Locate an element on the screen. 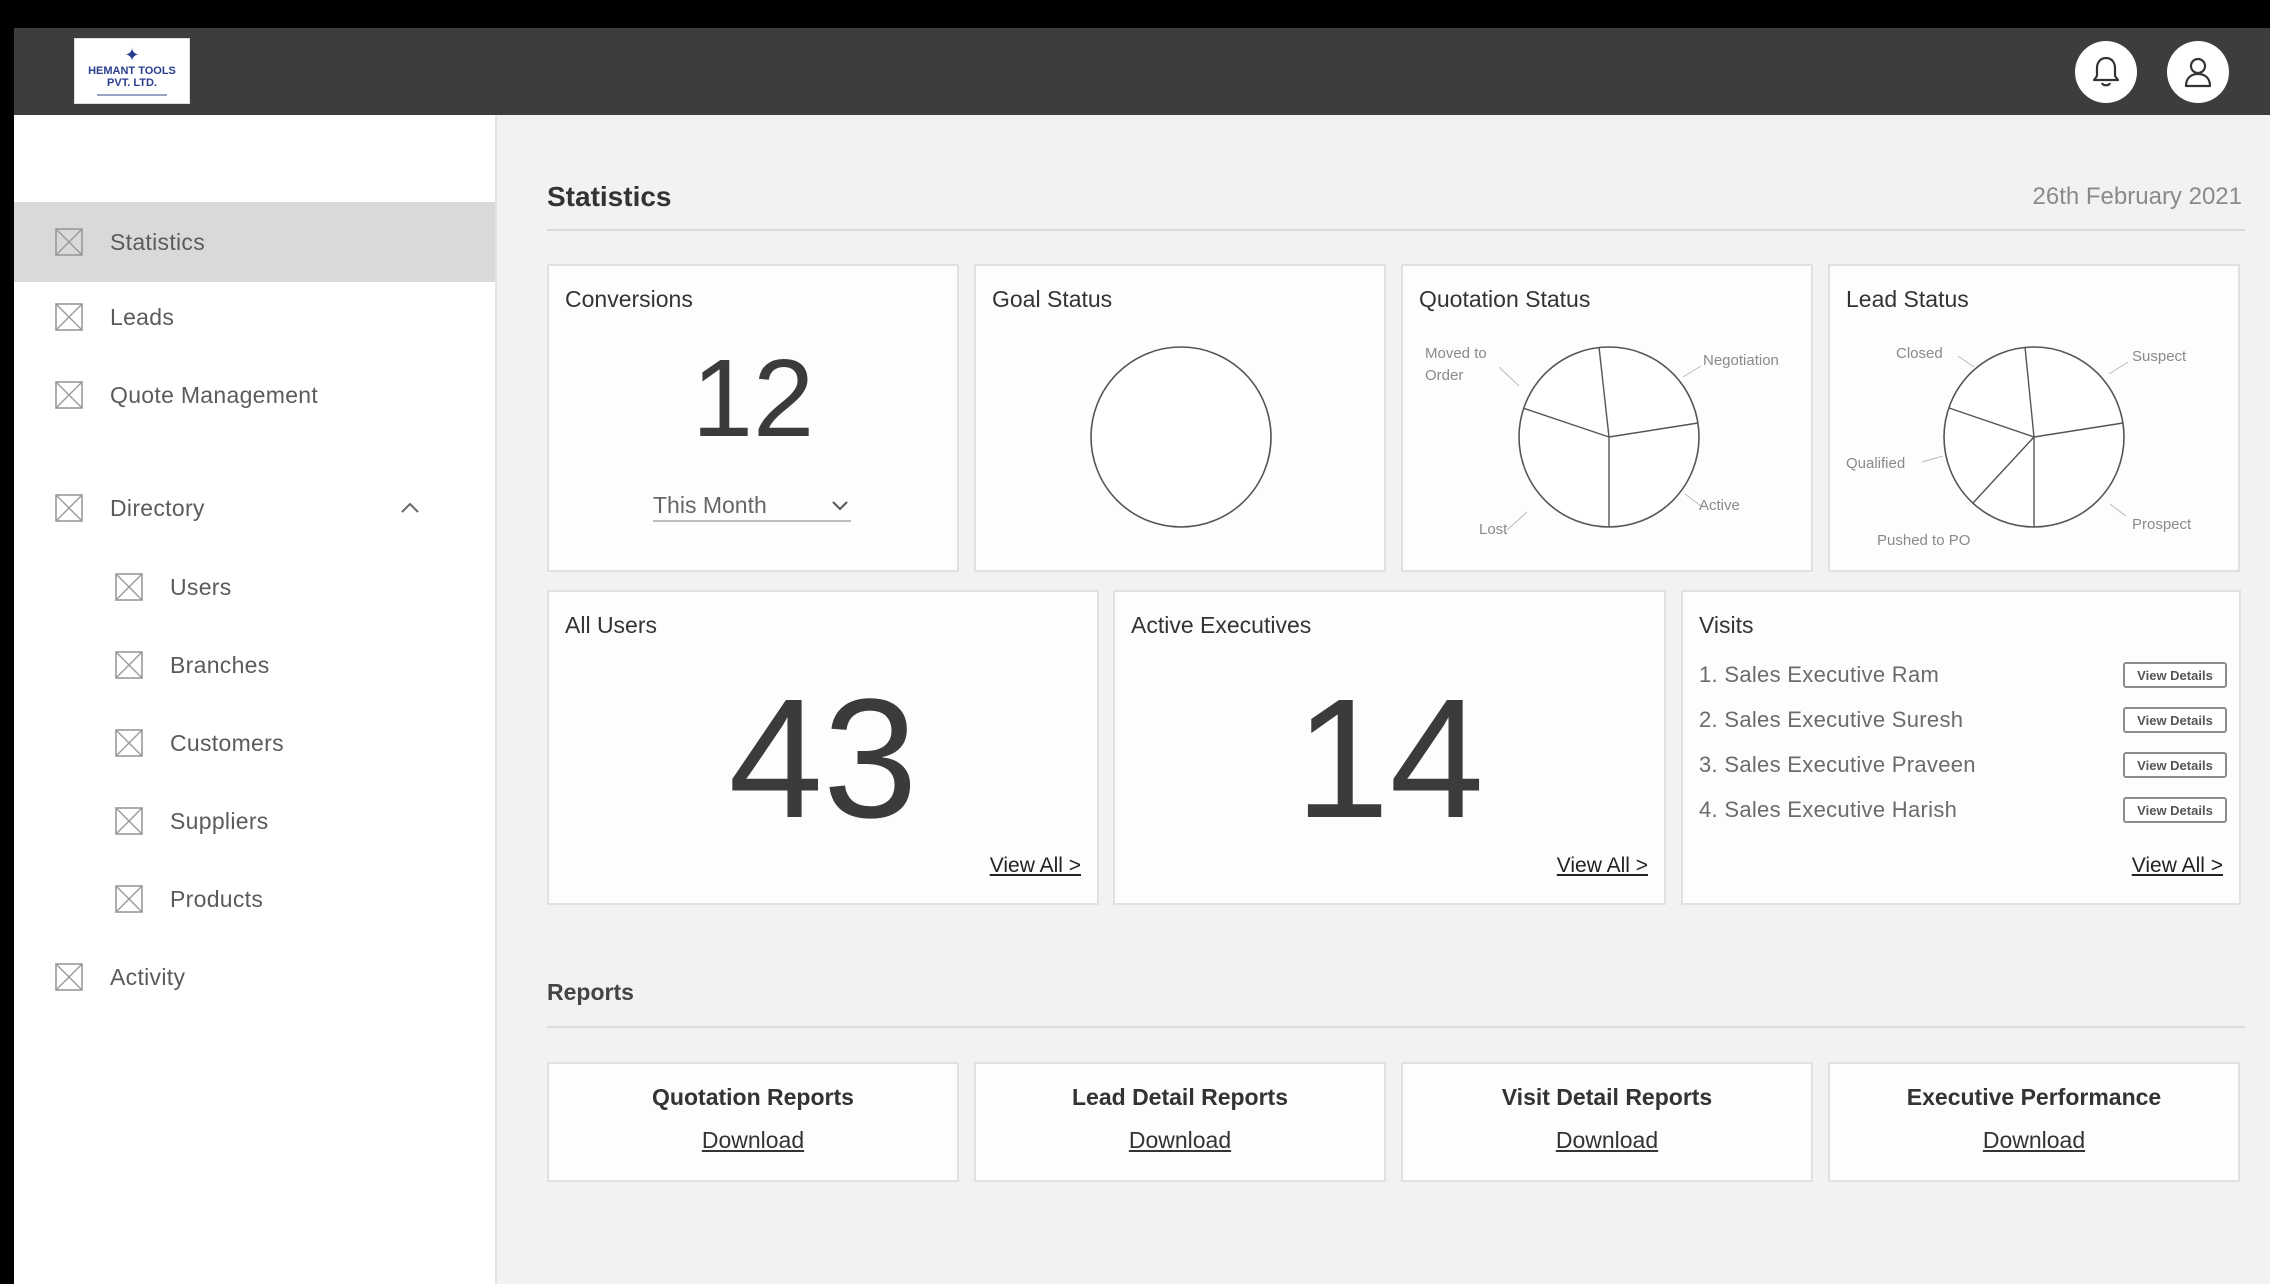 Image resolution: width=2270 pixels, height=1284 pixels. pie-label-order: Order is located at coordinates (1444, 375).